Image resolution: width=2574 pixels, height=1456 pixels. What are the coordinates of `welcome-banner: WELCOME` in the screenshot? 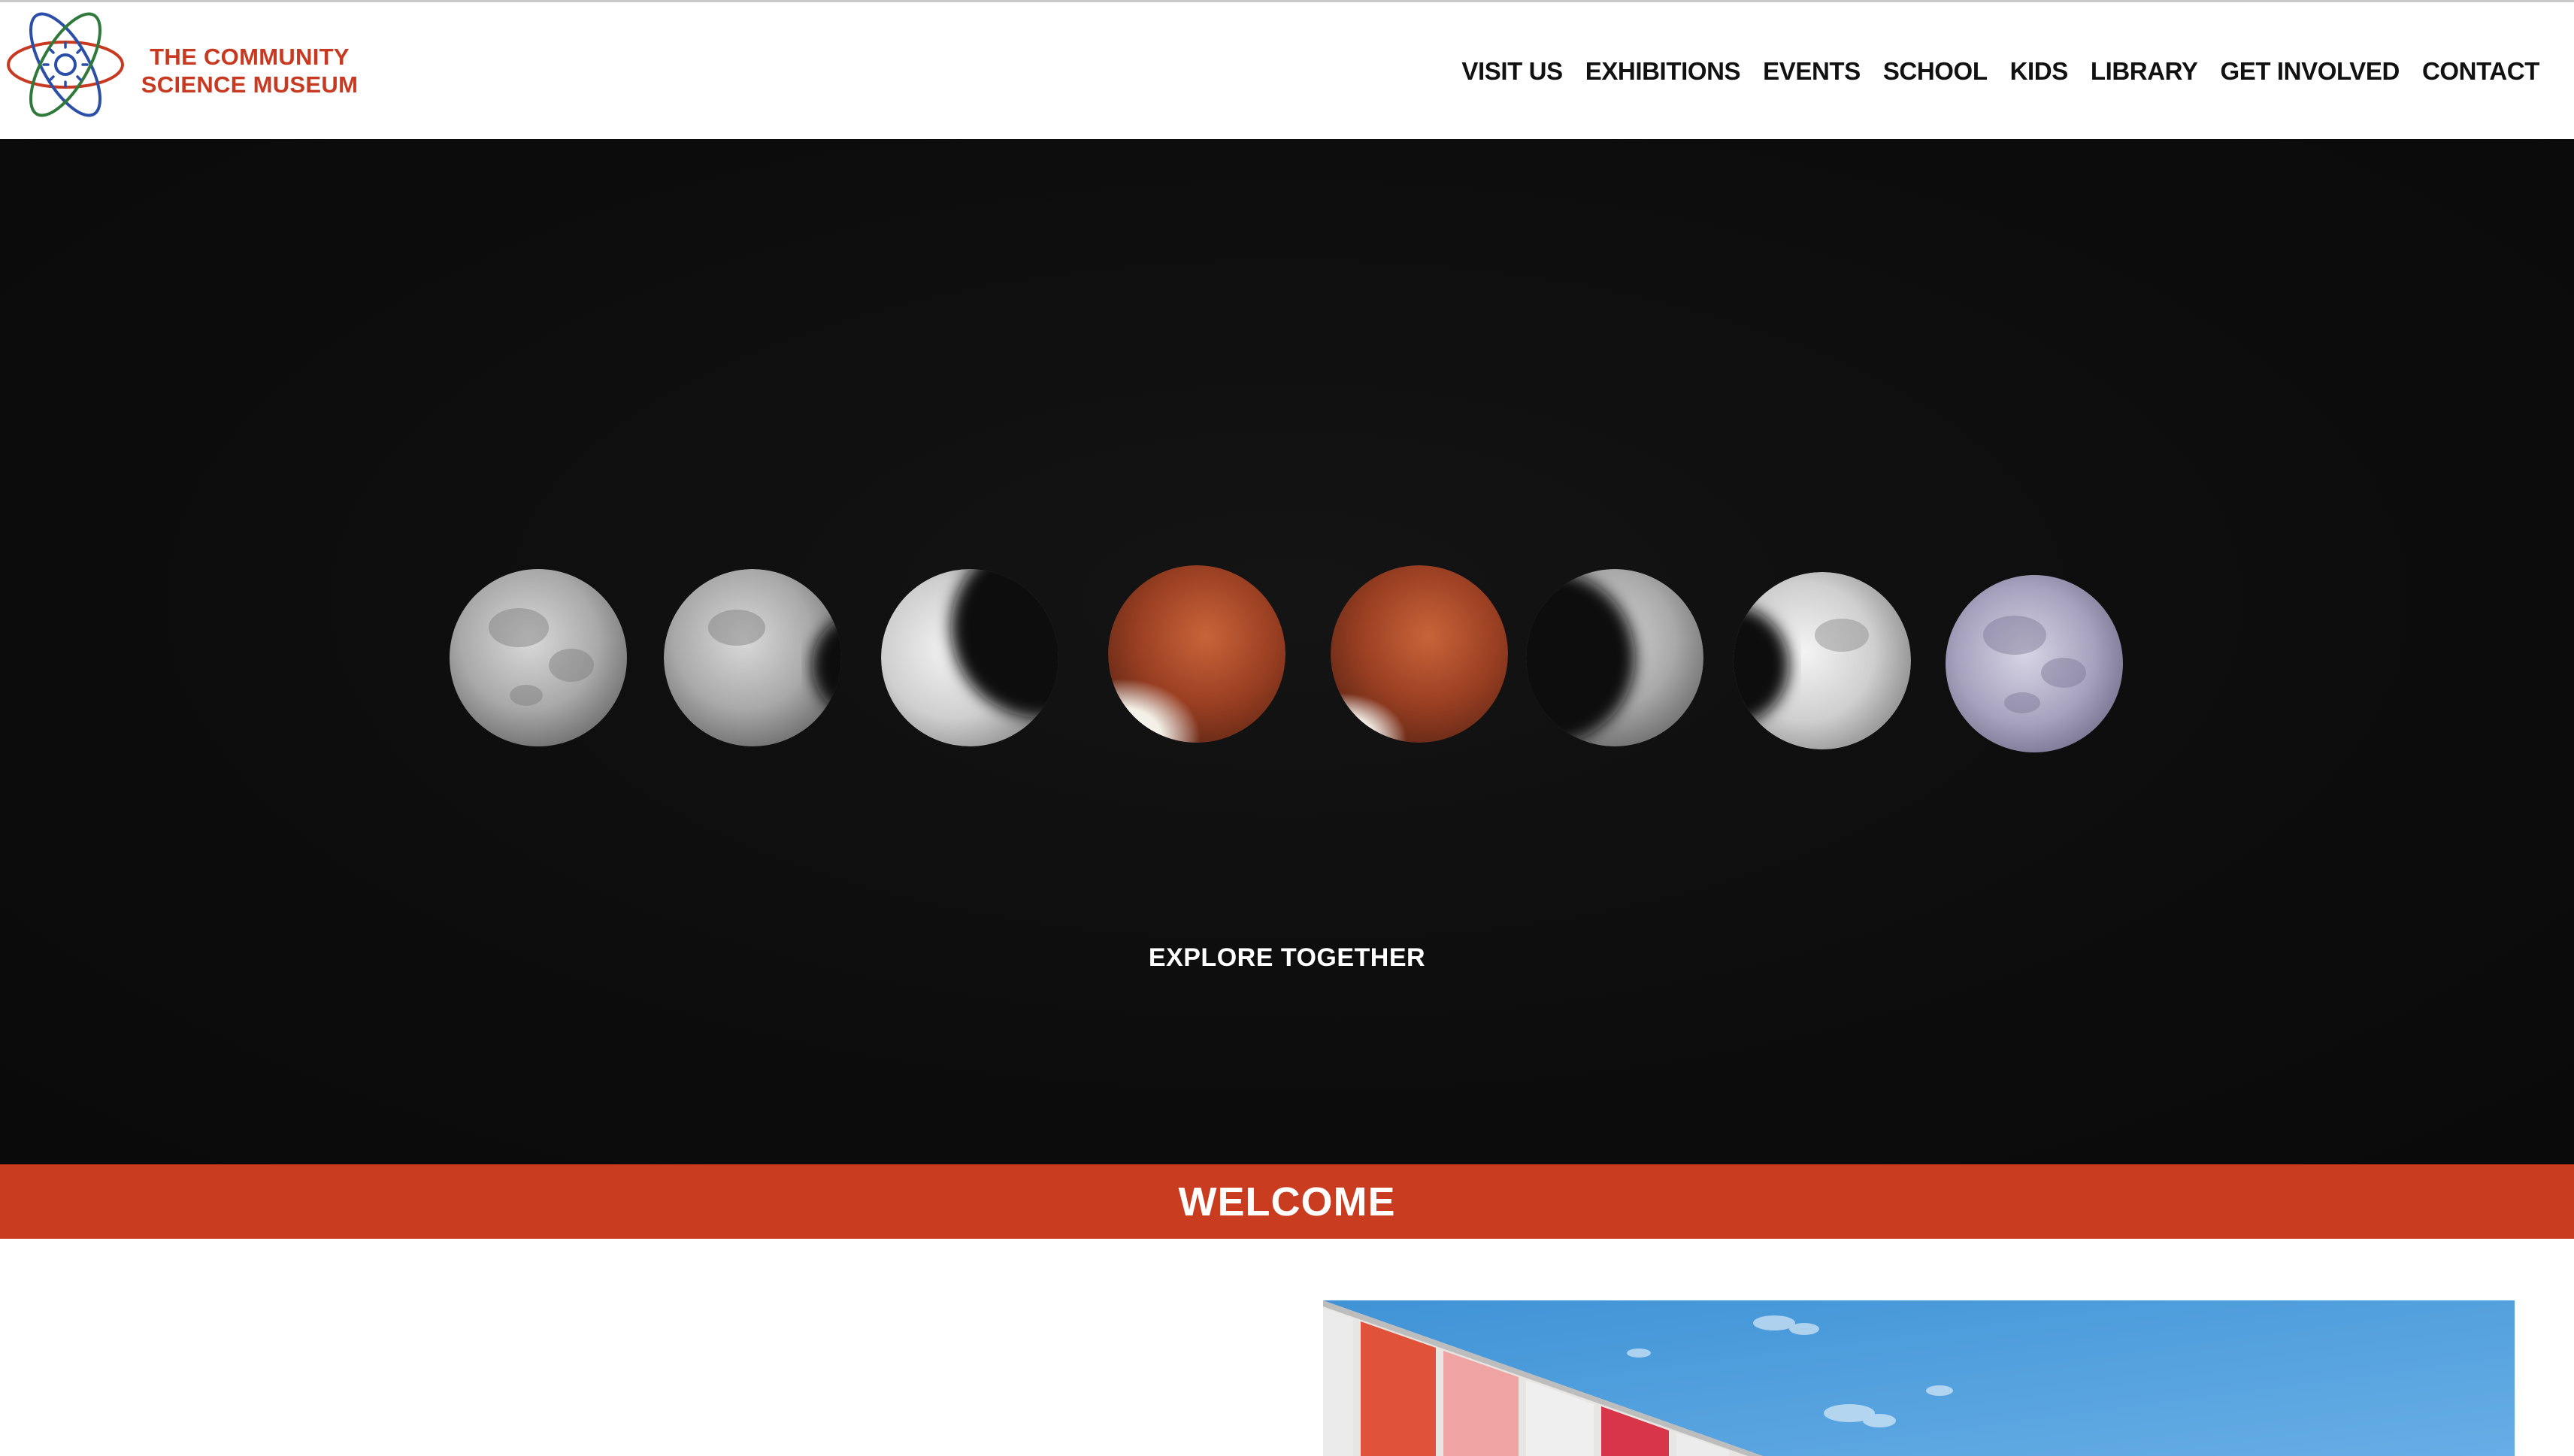 It's located at (1287, 1201).